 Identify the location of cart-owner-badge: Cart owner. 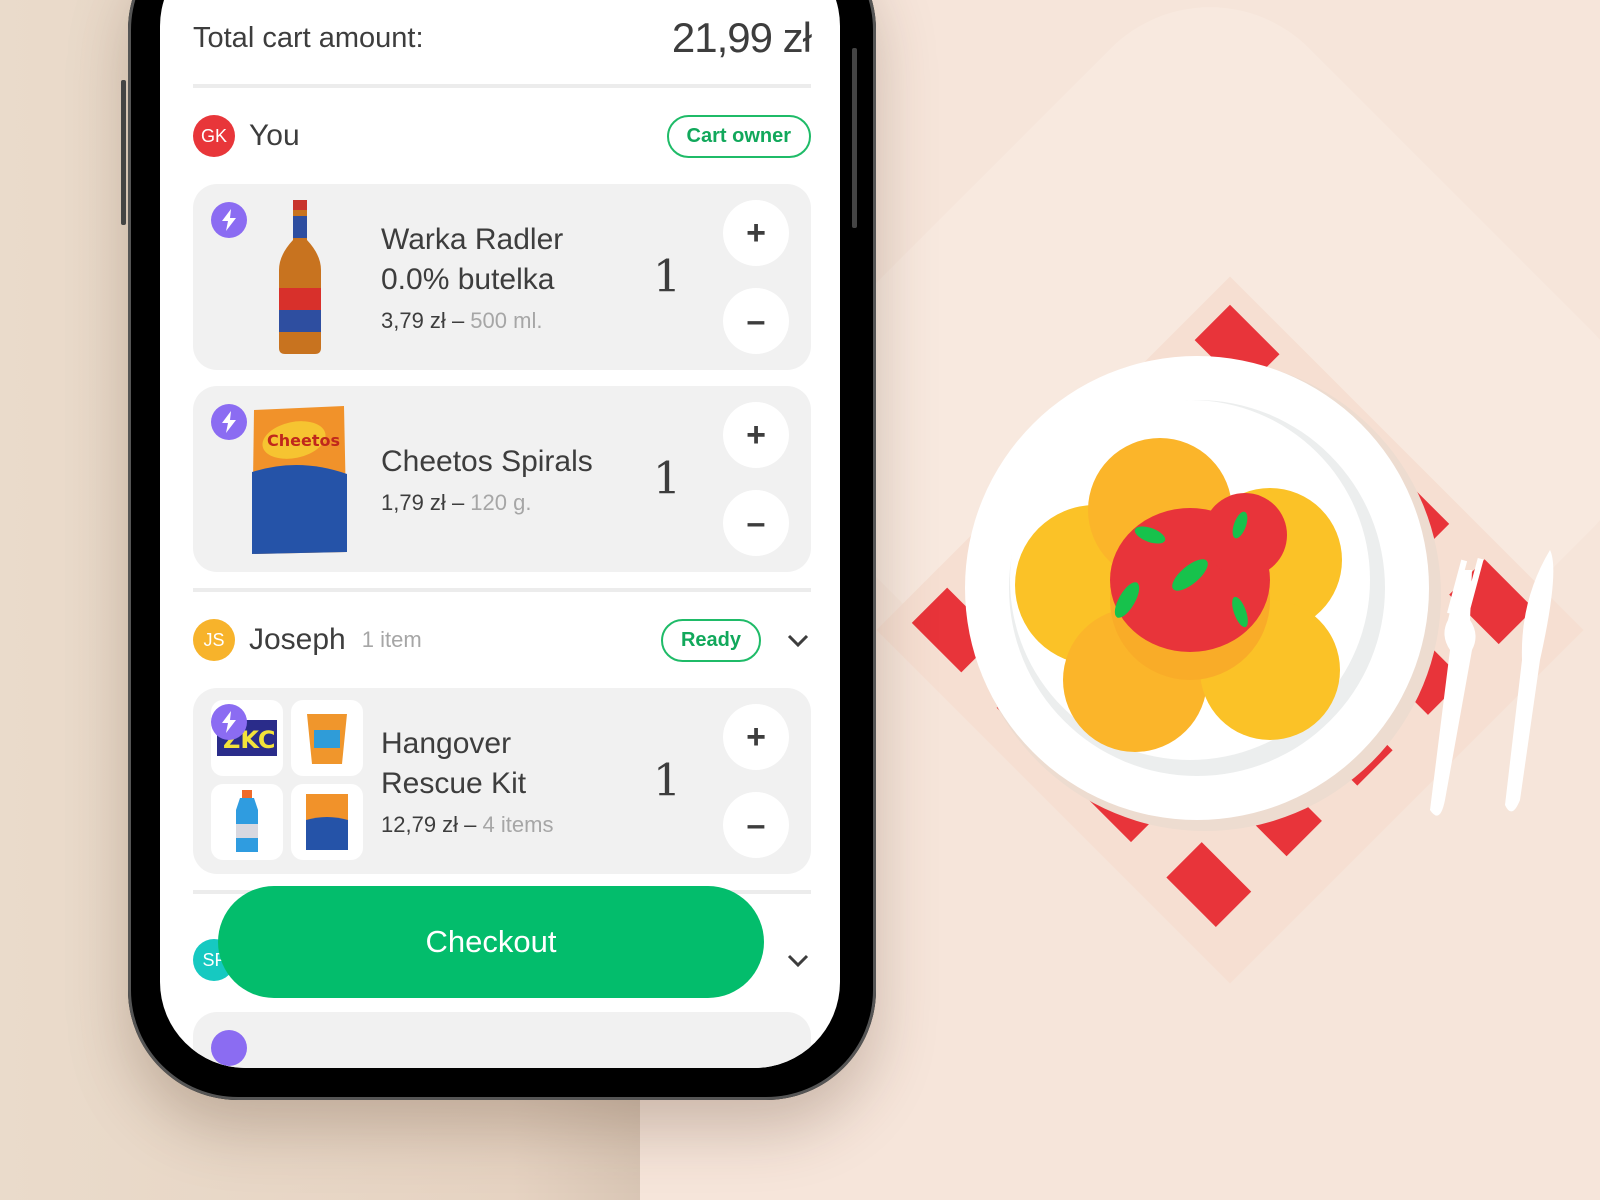
(738, 136).